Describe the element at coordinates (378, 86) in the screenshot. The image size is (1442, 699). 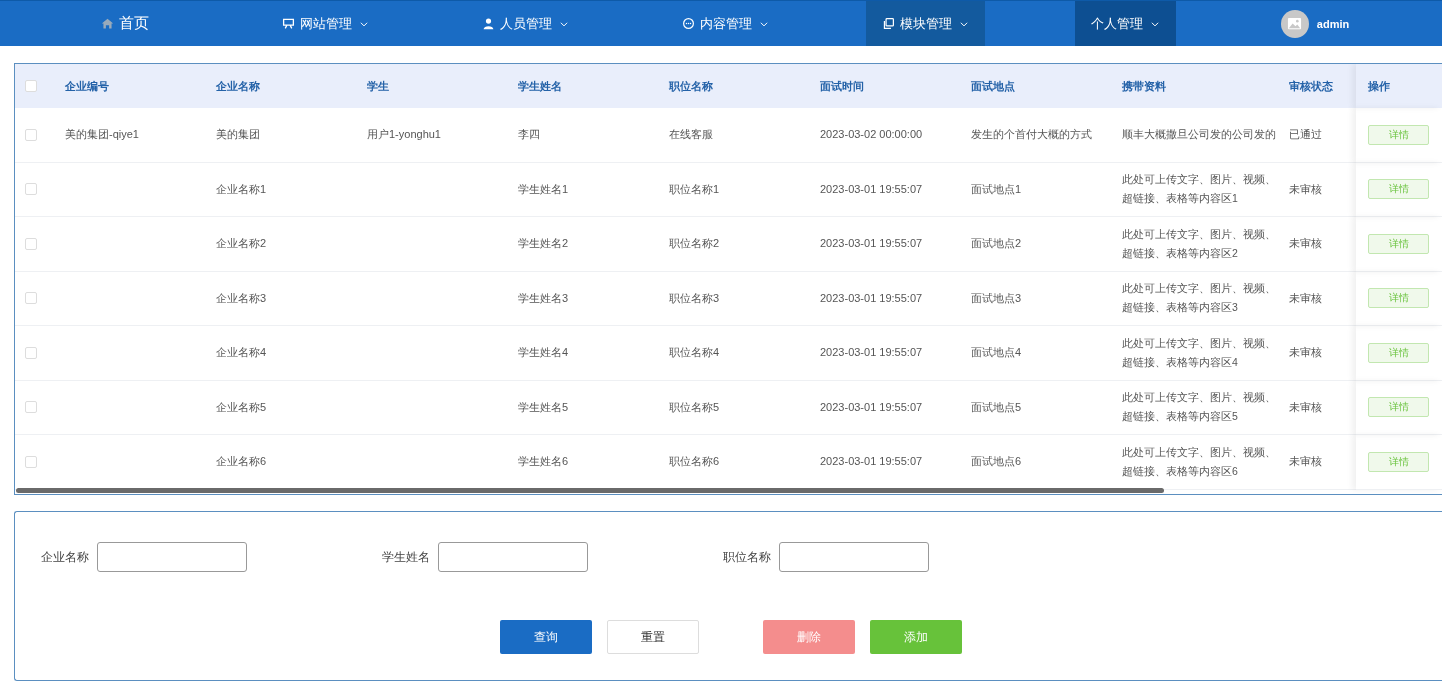
I see `column-header: 学生` at that location.